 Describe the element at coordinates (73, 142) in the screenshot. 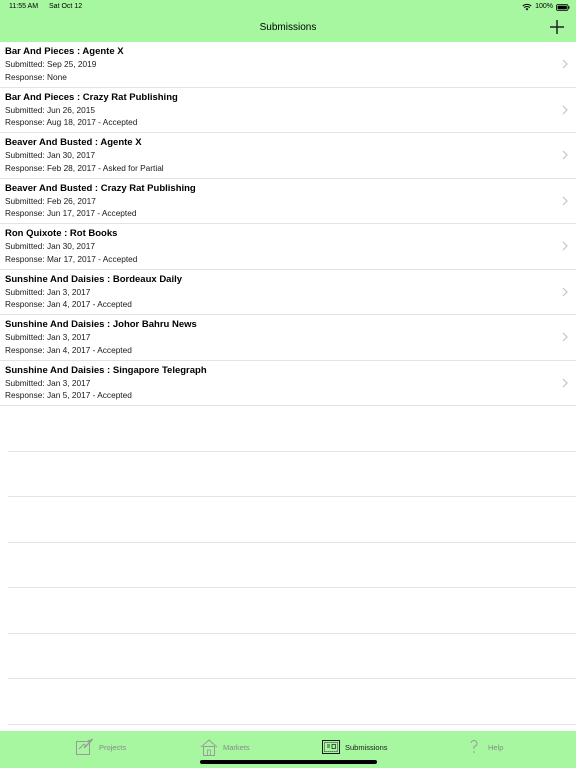

I see `submission-title: Beaver And Busted : Agente X` at that location.